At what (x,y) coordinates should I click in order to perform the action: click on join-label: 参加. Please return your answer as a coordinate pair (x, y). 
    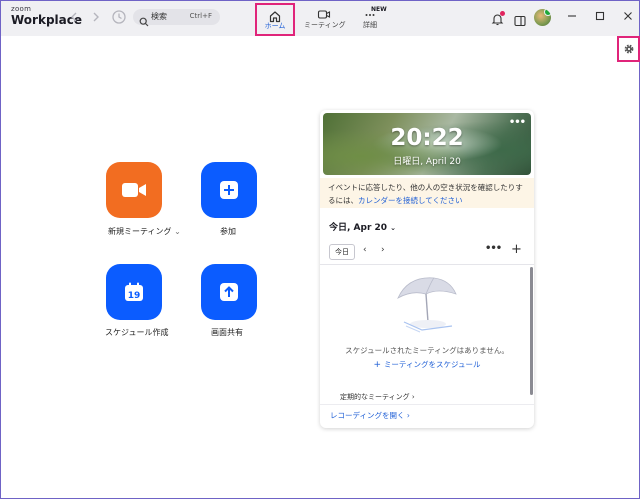
    Looking at the image, I should click on (228, 231).